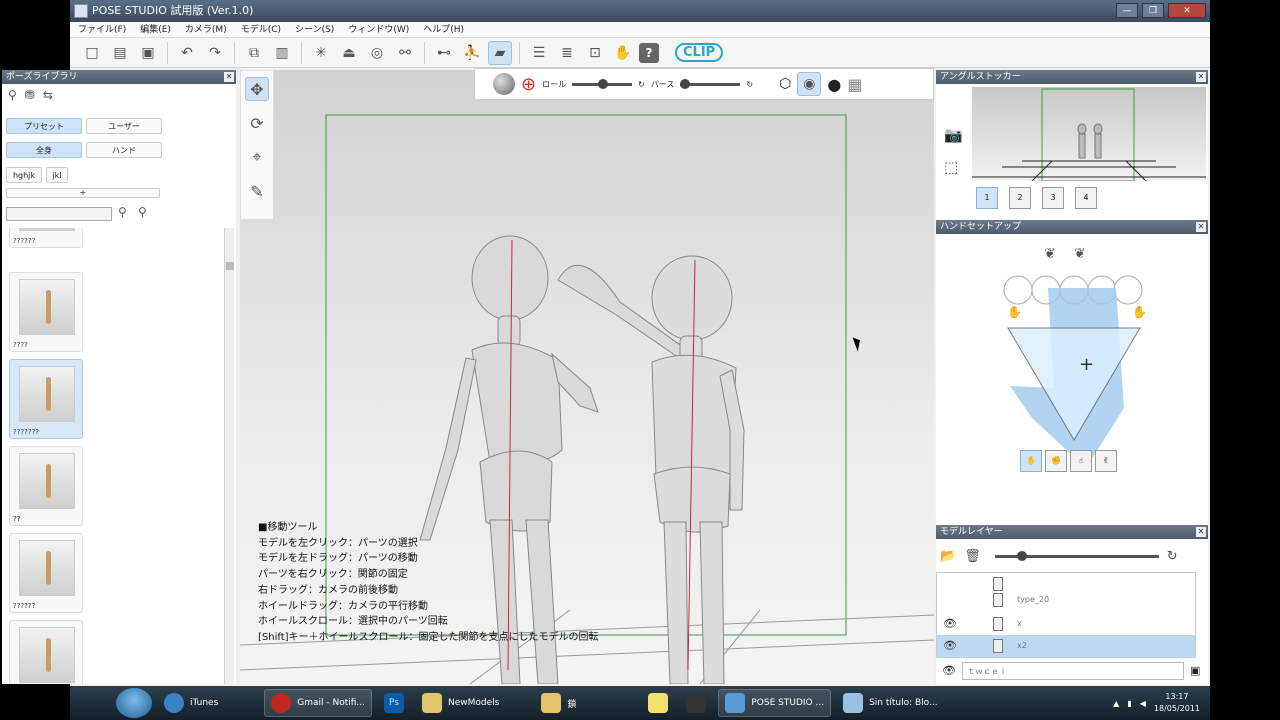 The image size is (1280, 720). I want to click on pose-list-scrollbar, so click(229, 456).